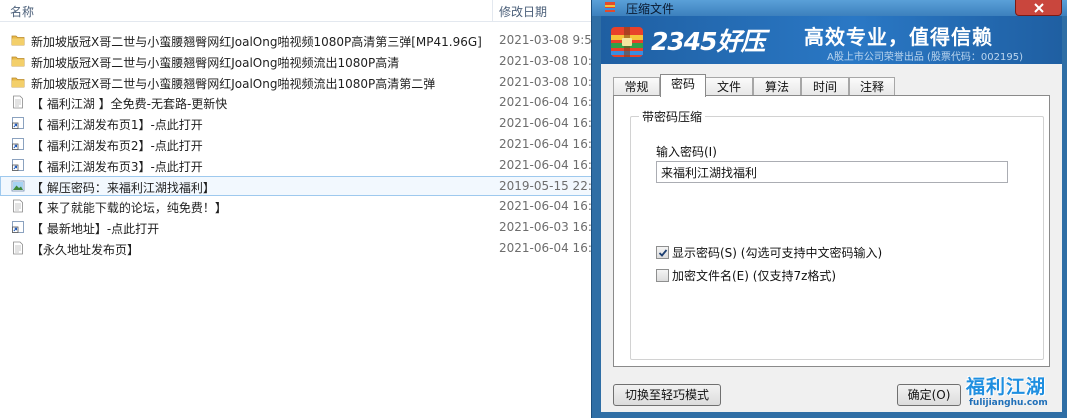 This screenshot has width=1067, height=418. Describe the element at coordinates (672, 116) in the screenshot. I see `group-title: 带密码压缩` at that location.